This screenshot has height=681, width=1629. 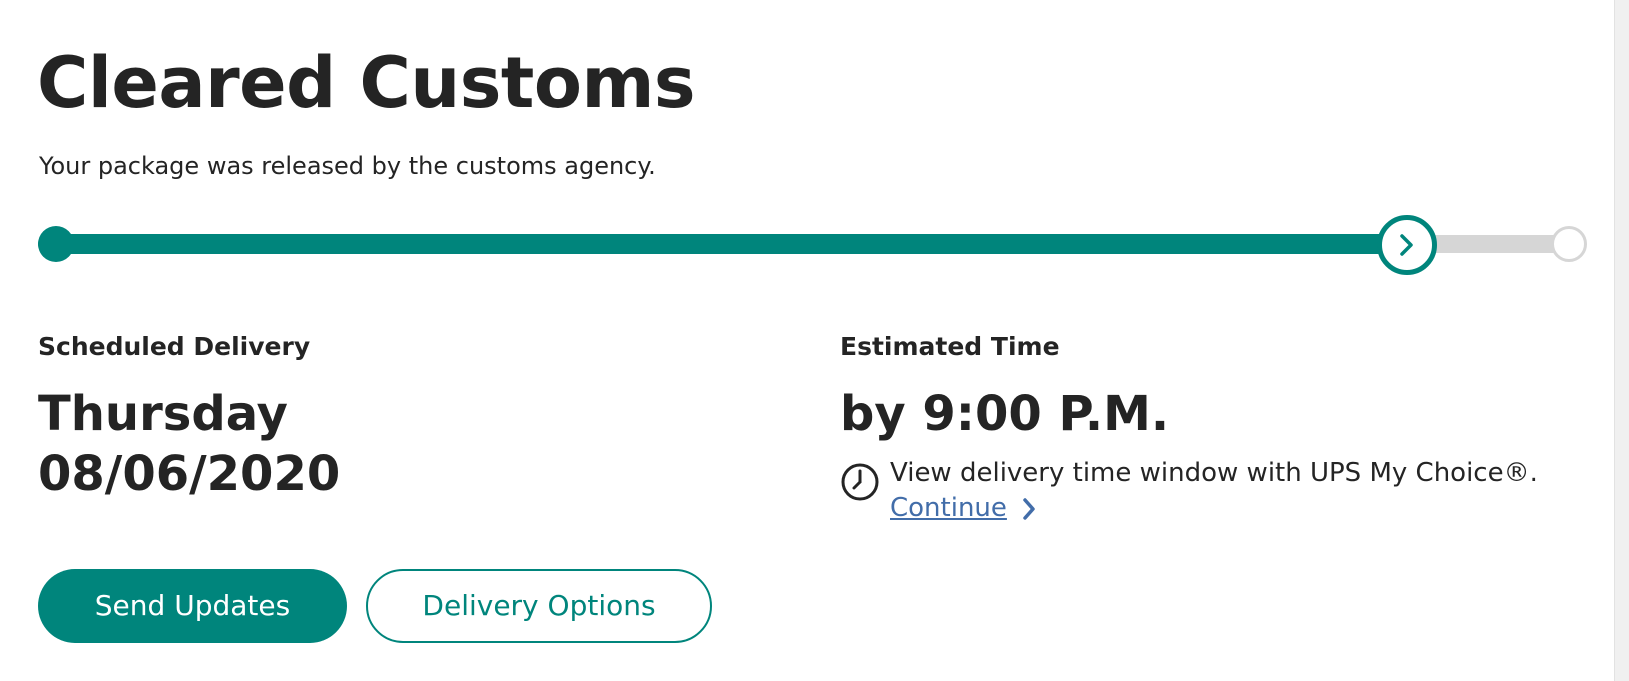 I want to click on progress-end-dot, so click(x=1569, y=244).